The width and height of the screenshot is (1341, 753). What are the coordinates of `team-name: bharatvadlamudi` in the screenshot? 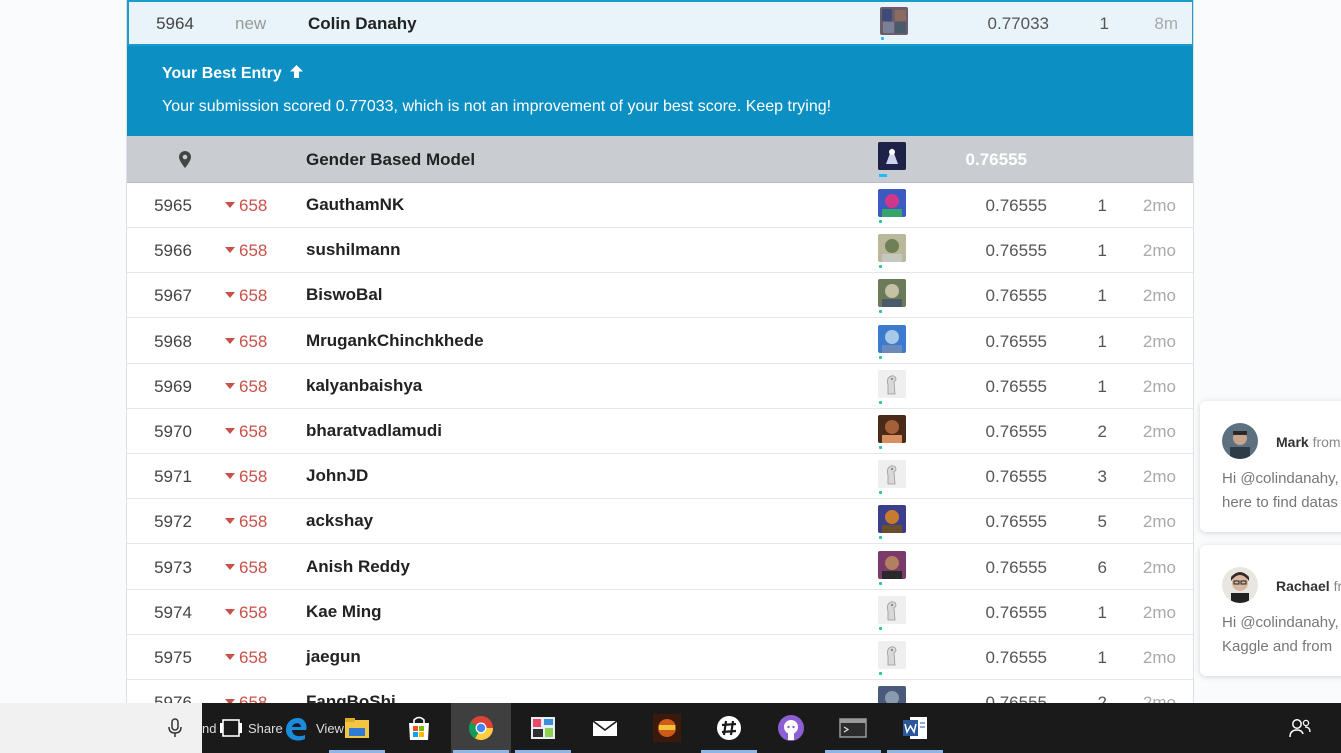 It's located at (374, 431).